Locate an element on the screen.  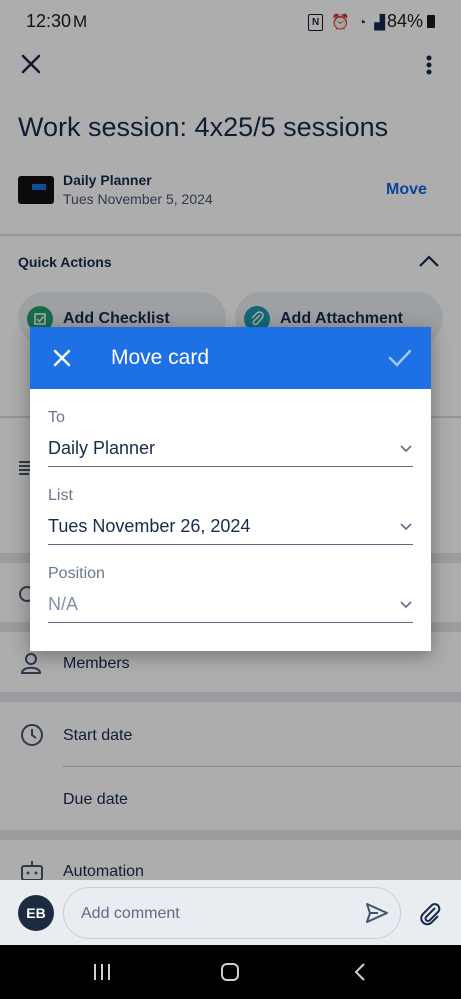
to-label: To is located at coordinates (56, 417).